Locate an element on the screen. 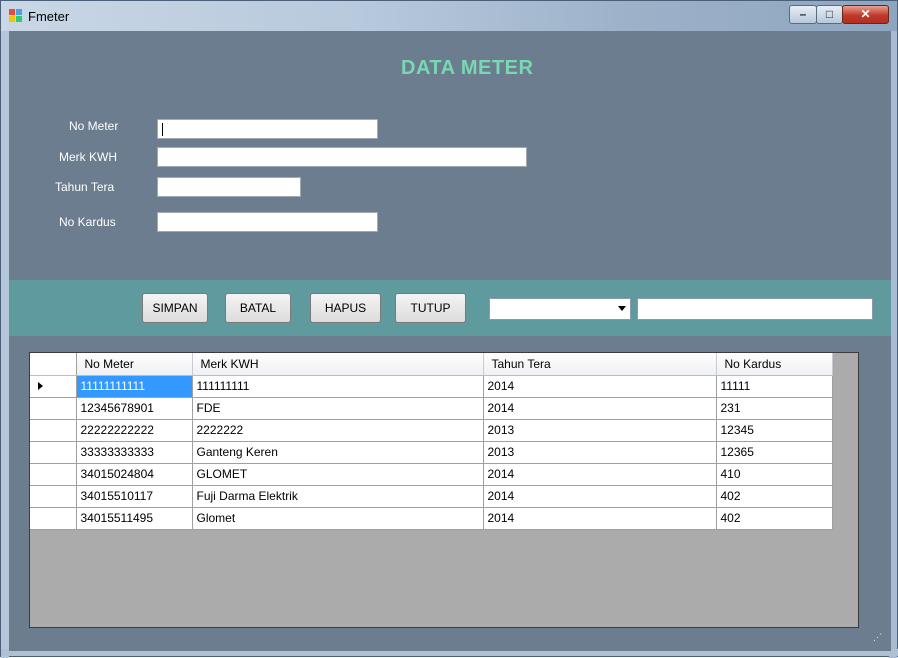 The height and width of the screenshot is (658, 898). app-icon is located at coordinates (16, 16).